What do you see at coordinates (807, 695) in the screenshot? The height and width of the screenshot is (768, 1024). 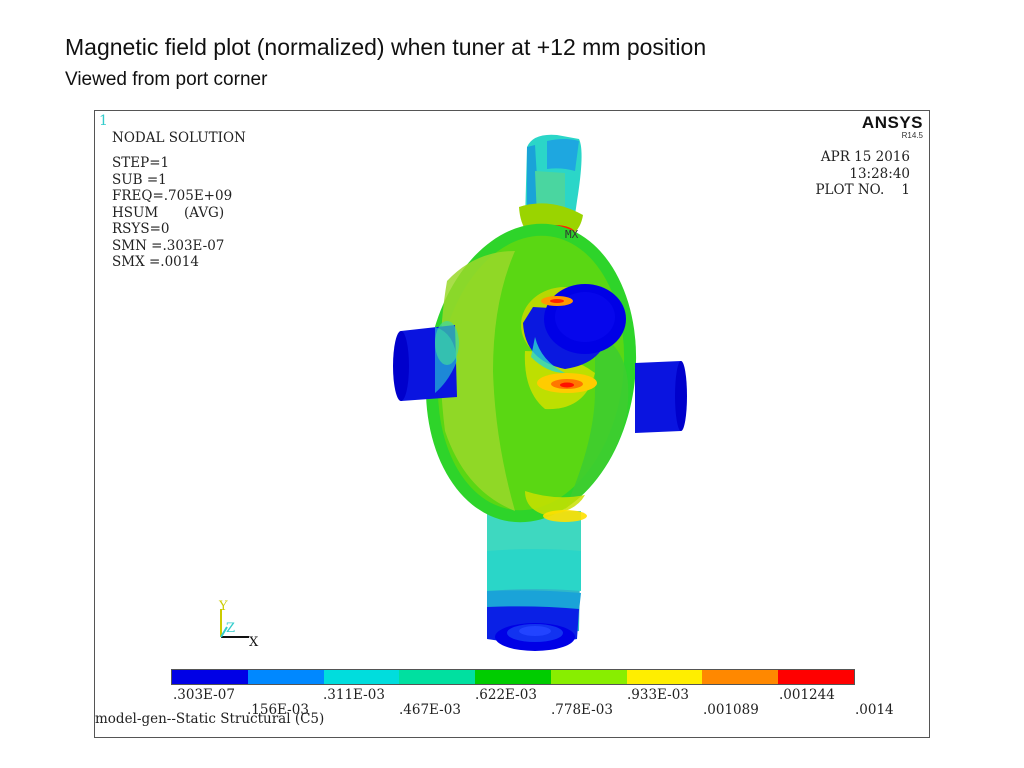 I see `colorbar-label: .001244` at bounding box center [807, 695].